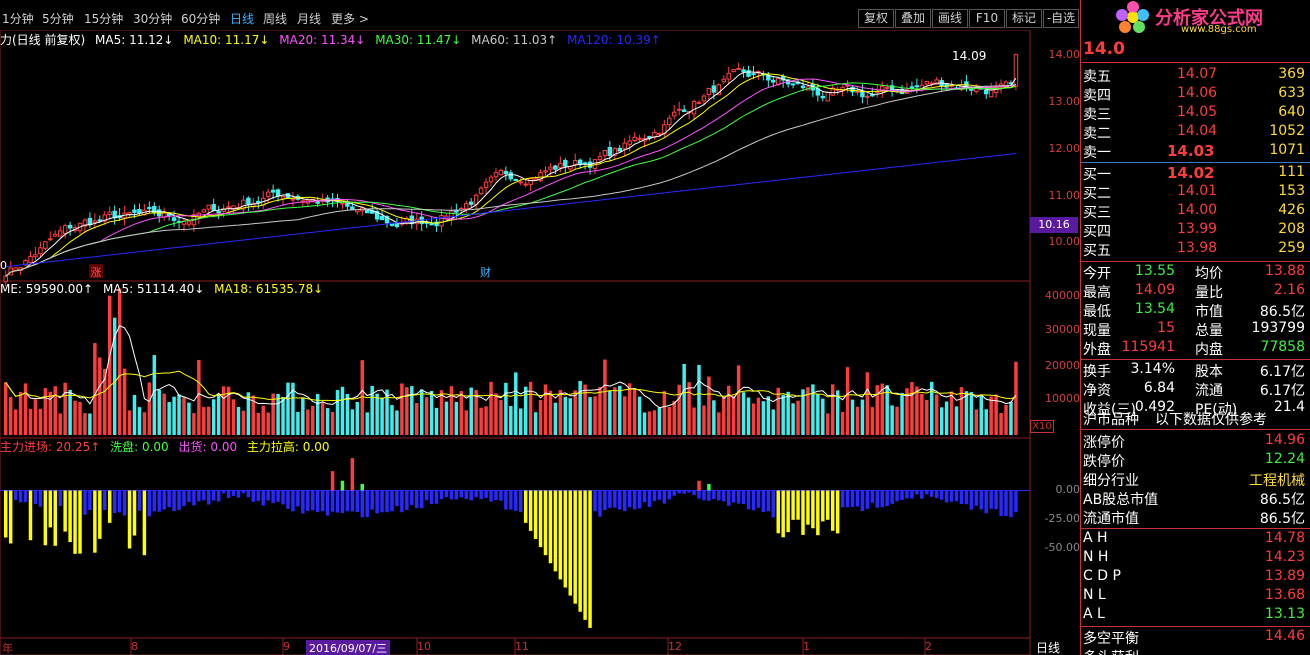  I want to click on period-60min: 60分钟, so click(200, 18).